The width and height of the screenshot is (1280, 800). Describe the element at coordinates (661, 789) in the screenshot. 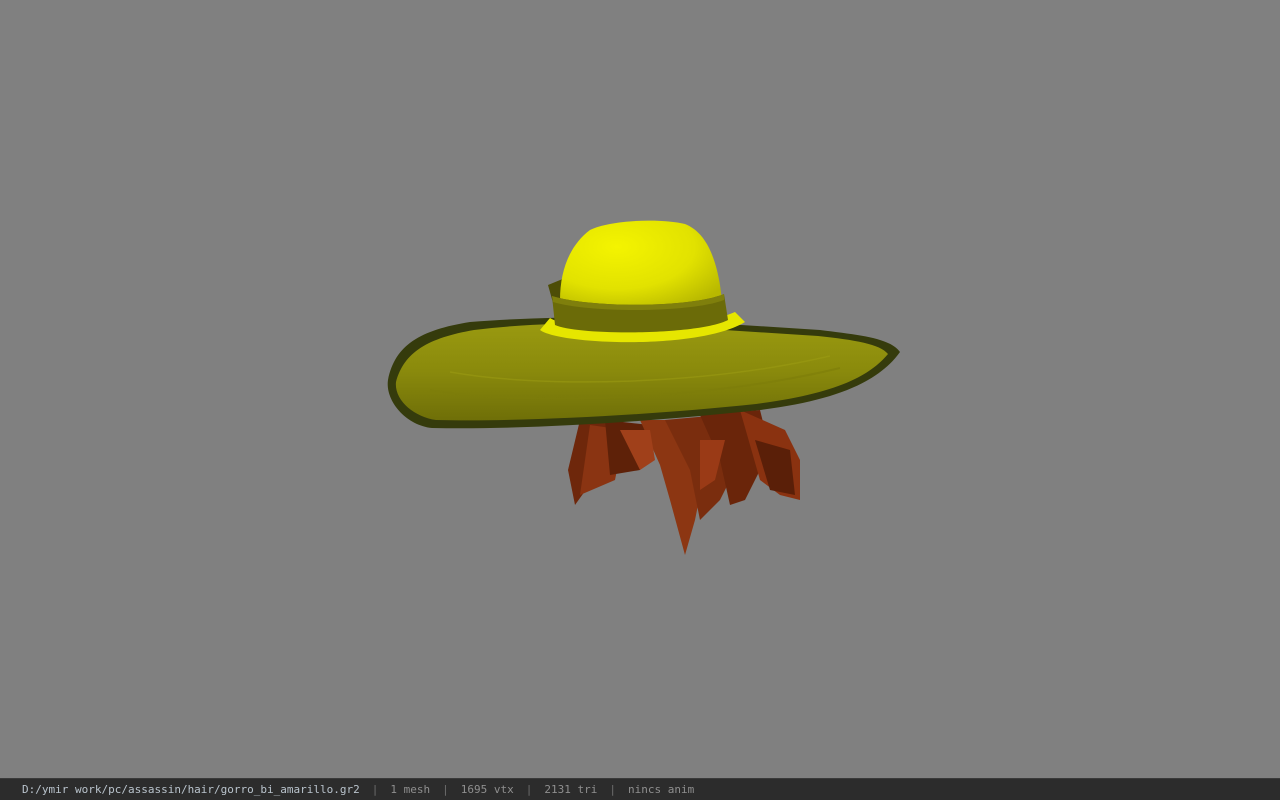

I see `animation-status-label: nincs anim` at that location.